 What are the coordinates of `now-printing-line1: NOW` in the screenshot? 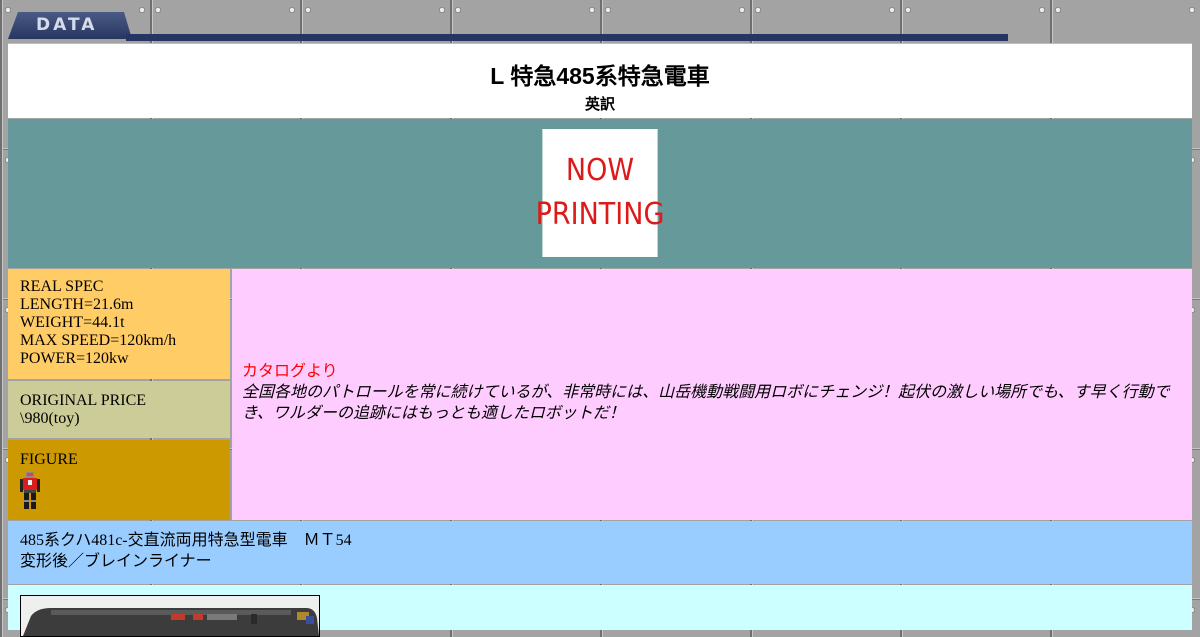 It's located at (600, 170).